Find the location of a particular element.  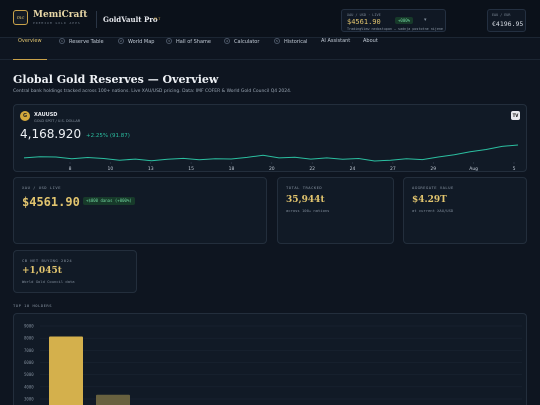

y-tick-label: 3000 is located at coordinates (29, 399).